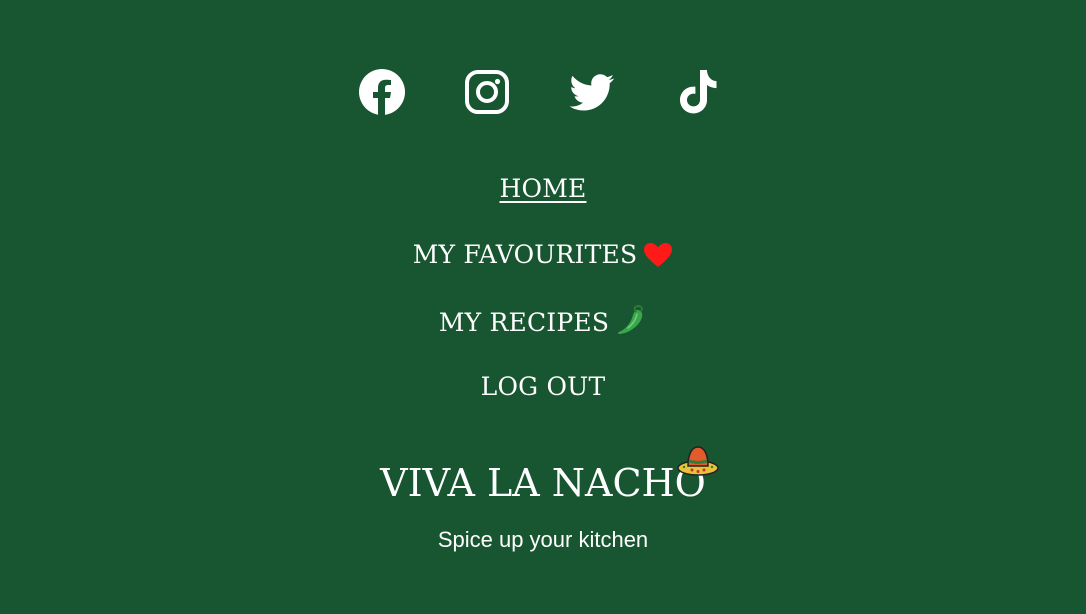 The width and height of the screenshot is (1086, 614). What do you see at coordinates (631, 324) in the screenshot?
I see `chili-pepper-icon` at bounding box center [631, 324].